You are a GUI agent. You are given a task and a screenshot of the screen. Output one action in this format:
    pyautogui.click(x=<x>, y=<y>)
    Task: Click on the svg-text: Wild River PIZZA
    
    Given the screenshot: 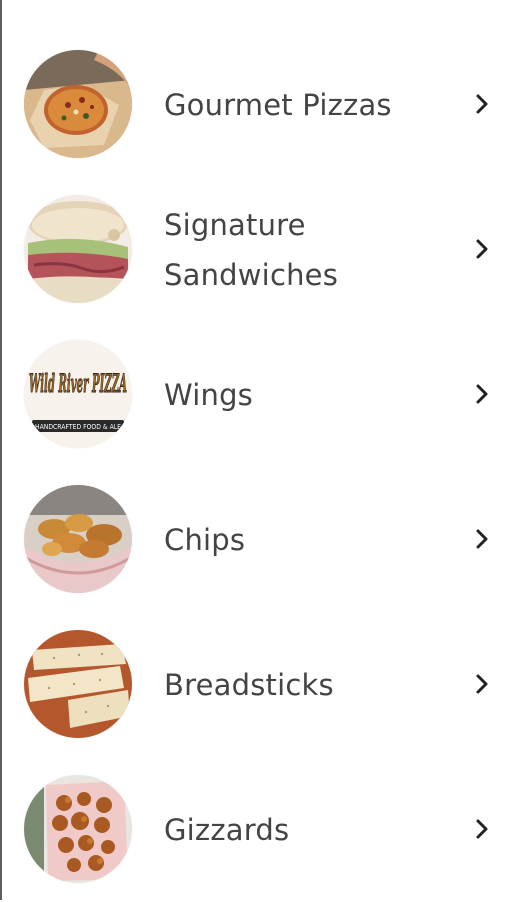 What is the action you would take?
    pyautogui.click(x=78, y=383)
    